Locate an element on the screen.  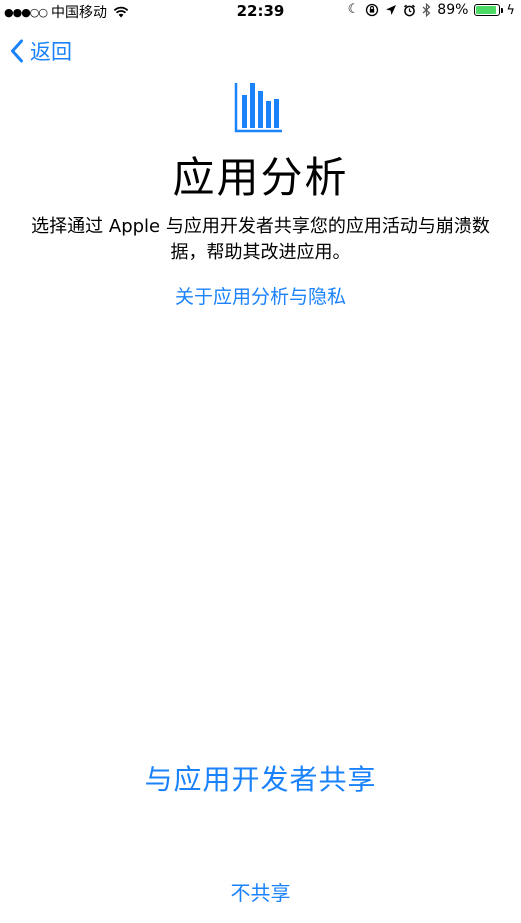
back-label: 返回 is located at coordinates (51, 52).